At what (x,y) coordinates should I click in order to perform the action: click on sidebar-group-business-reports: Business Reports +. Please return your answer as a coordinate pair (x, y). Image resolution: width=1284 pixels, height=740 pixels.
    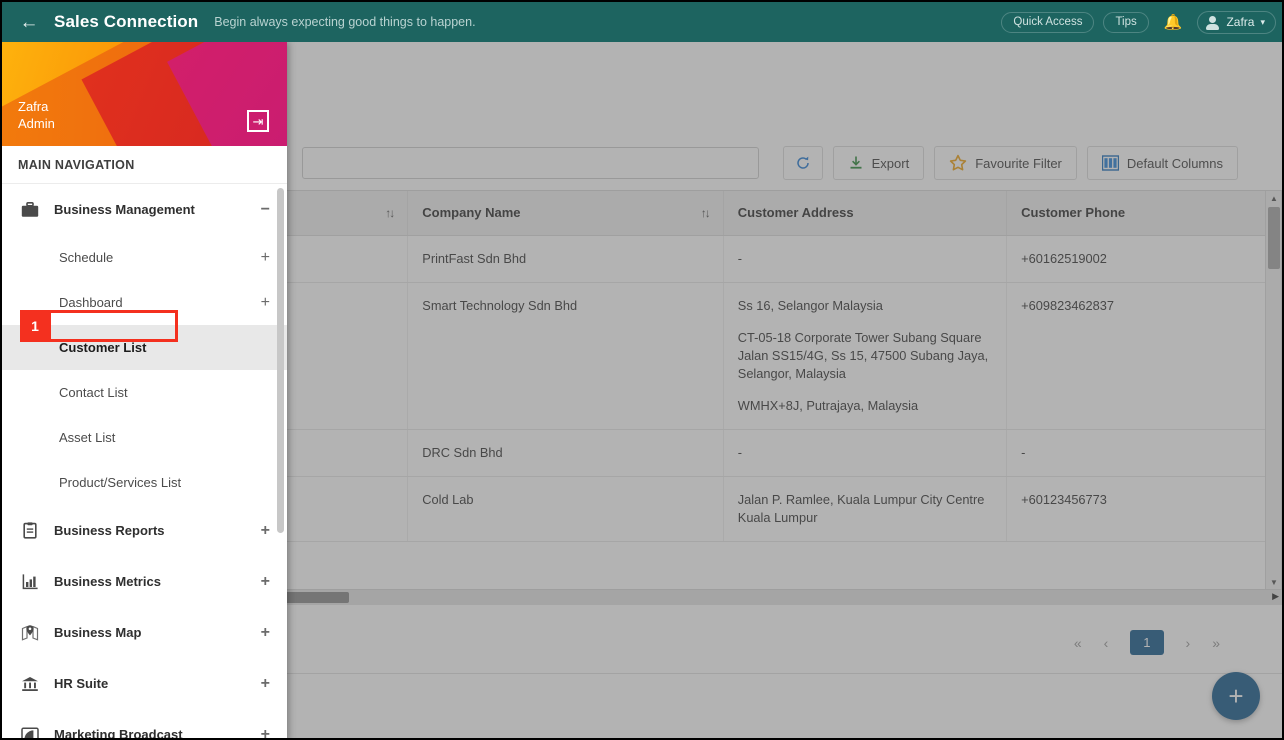
    Looking at the image, I should click on (144, 530).